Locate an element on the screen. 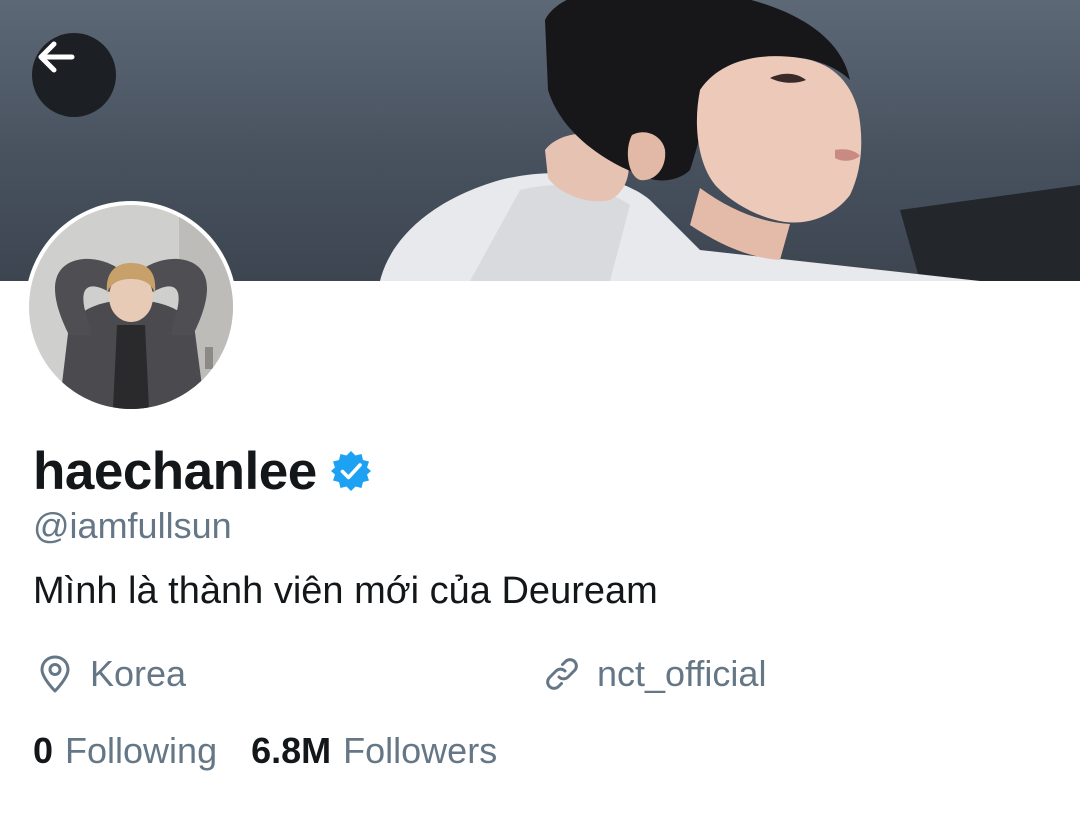  following-stat: 0 Following is located at coordinates (125, 751).